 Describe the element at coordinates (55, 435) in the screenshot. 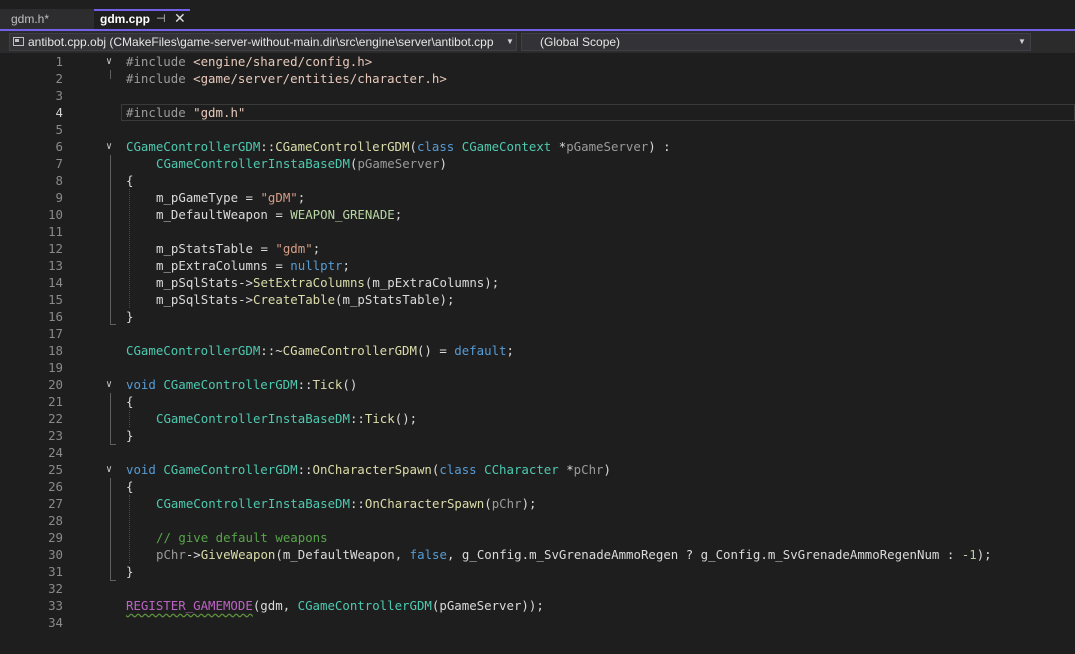

I see `line-number: 23` at that location.